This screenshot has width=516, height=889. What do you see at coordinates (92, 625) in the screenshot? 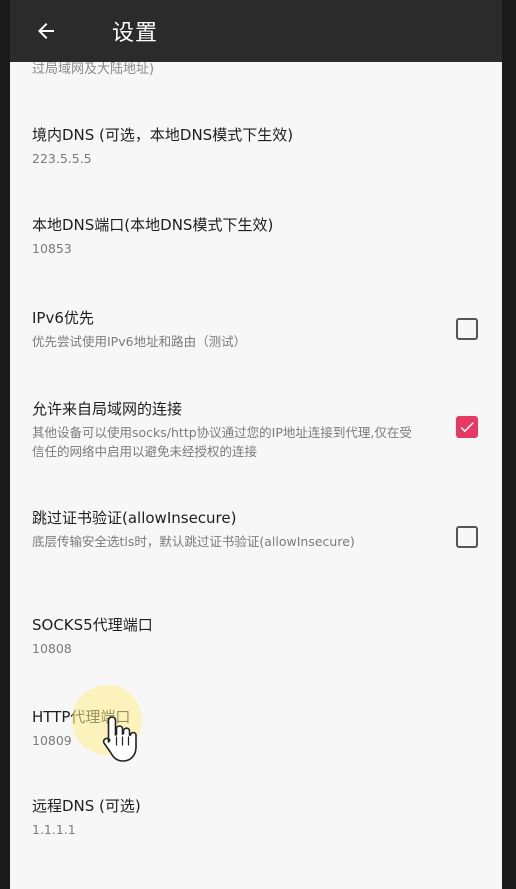
I see `setting-title: SOCKS5代理端口` at bounding box center [92, 625].